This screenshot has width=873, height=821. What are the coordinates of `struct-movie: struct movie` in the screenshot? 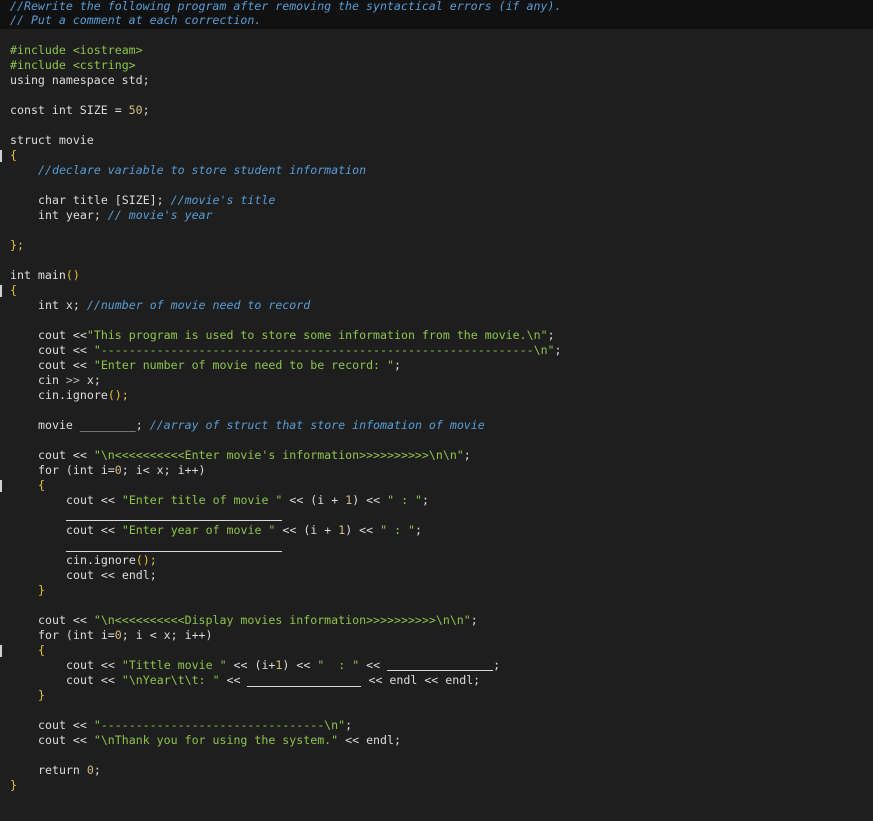 It's located at (52, 140).